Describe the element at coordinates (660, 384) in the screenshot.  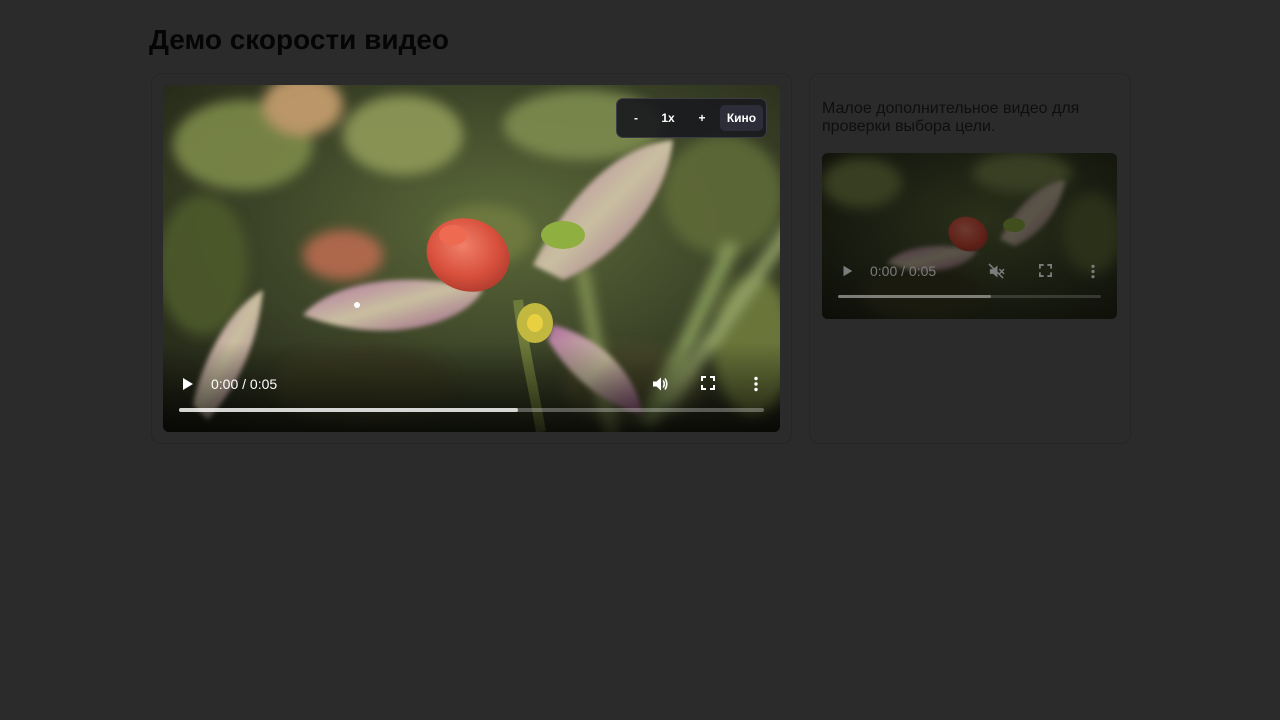
I see `volume-icon` at that location.